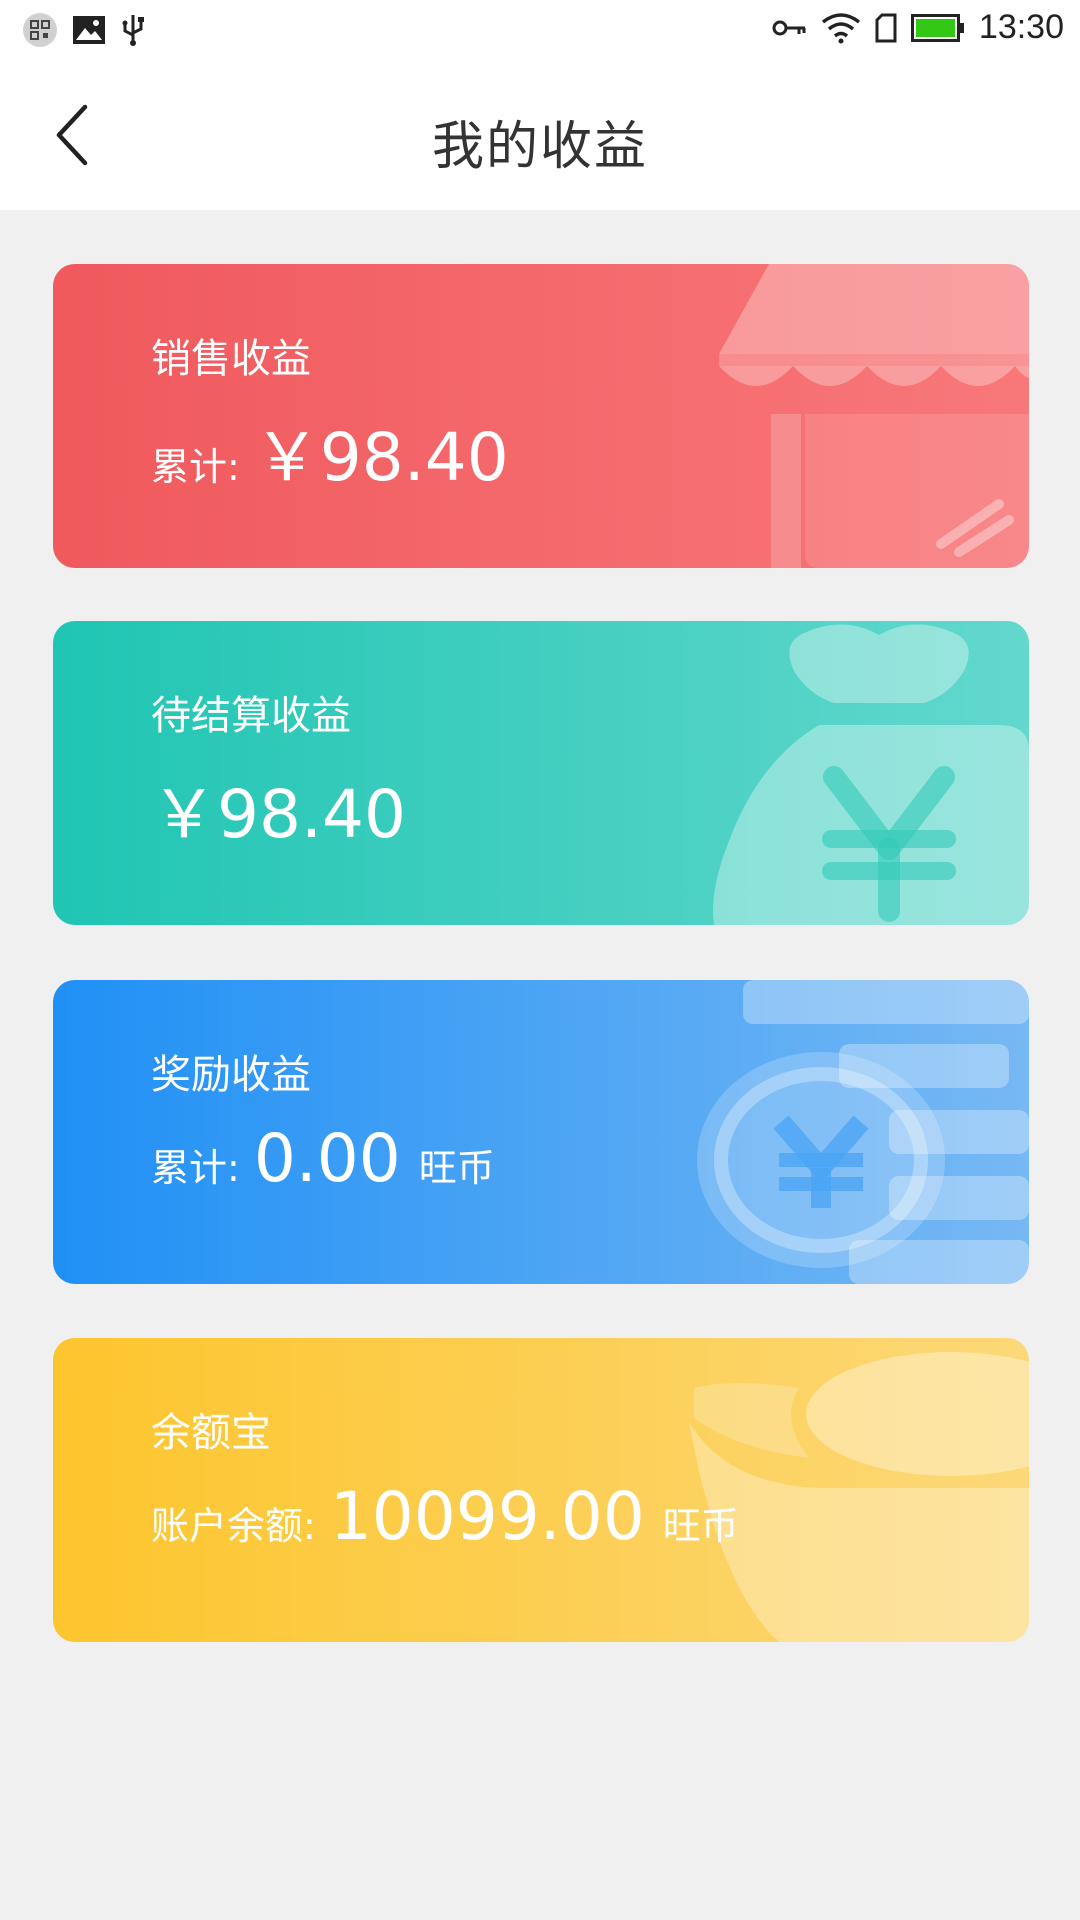 This screenshot has width=1080, height=1920. Describe the element at coordinates (789, 27) in the screenshot. I see `key-icon` at that location.